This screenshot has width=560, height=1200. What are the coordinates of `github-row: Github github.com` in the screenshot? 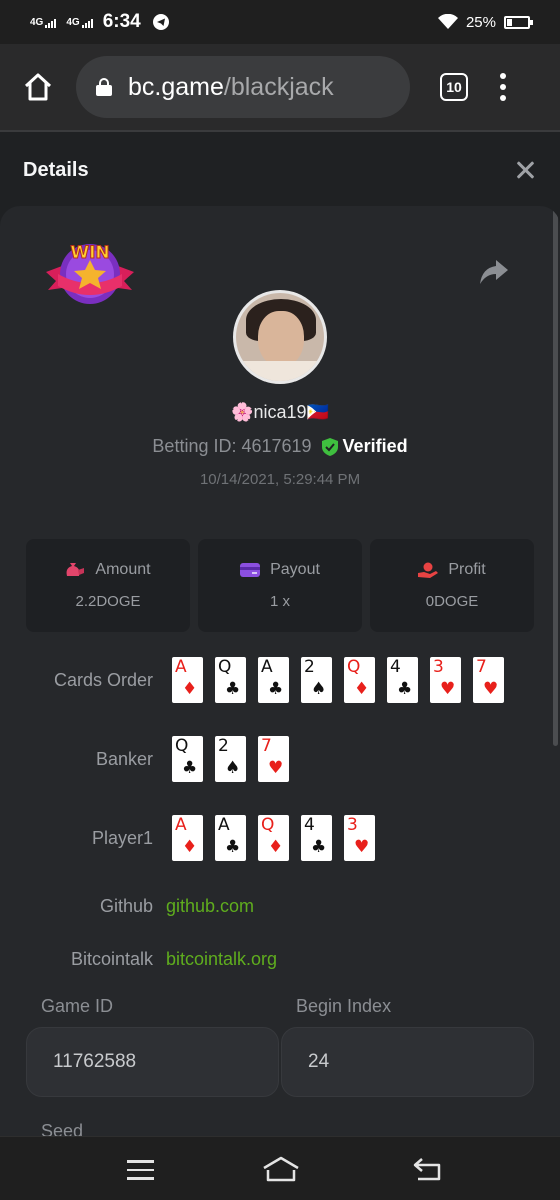 It's located at (127, 906).